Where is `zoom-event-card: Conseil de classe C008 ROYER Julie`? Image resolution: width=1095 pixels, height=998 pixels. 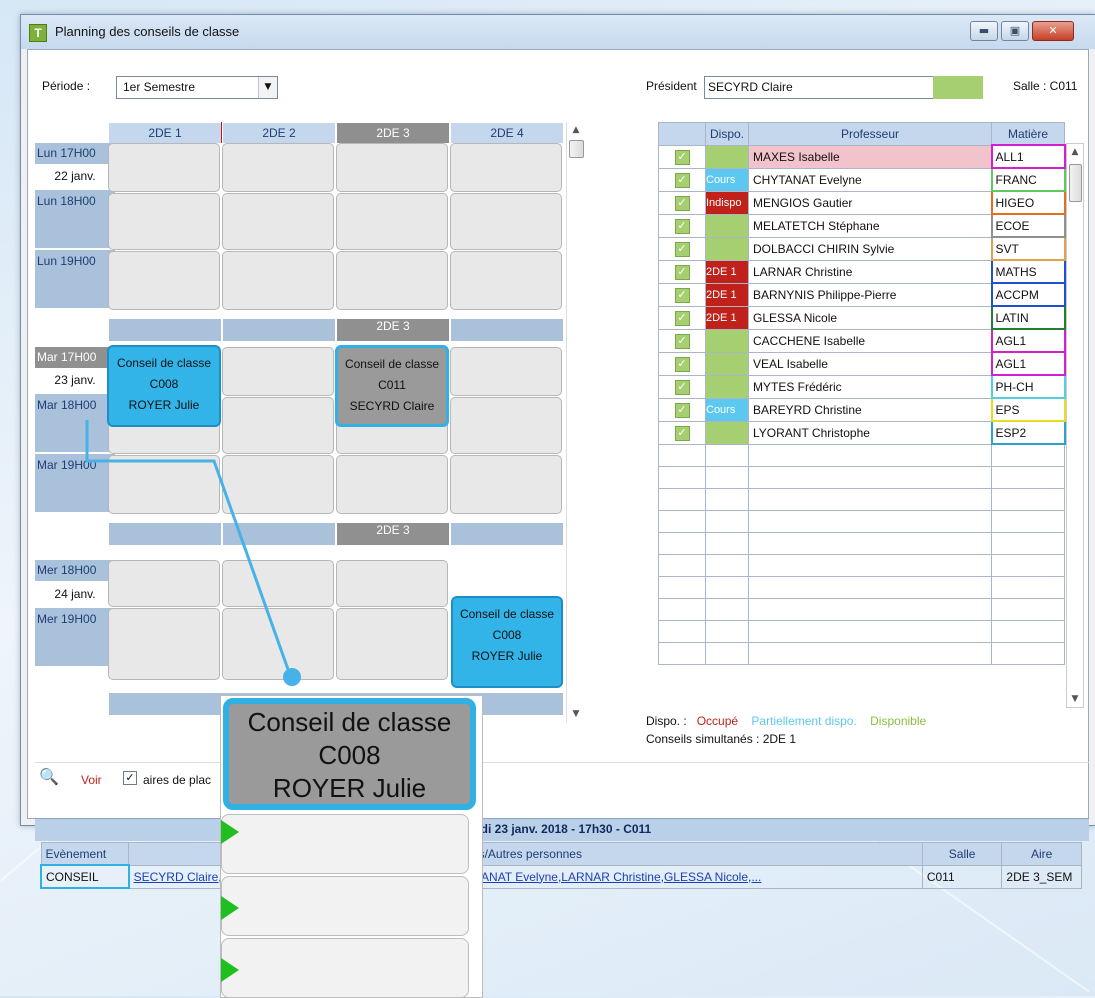
zoom-event-card: Conseil de classe C008 ROYER Julie is located at coordinates (349, 754).